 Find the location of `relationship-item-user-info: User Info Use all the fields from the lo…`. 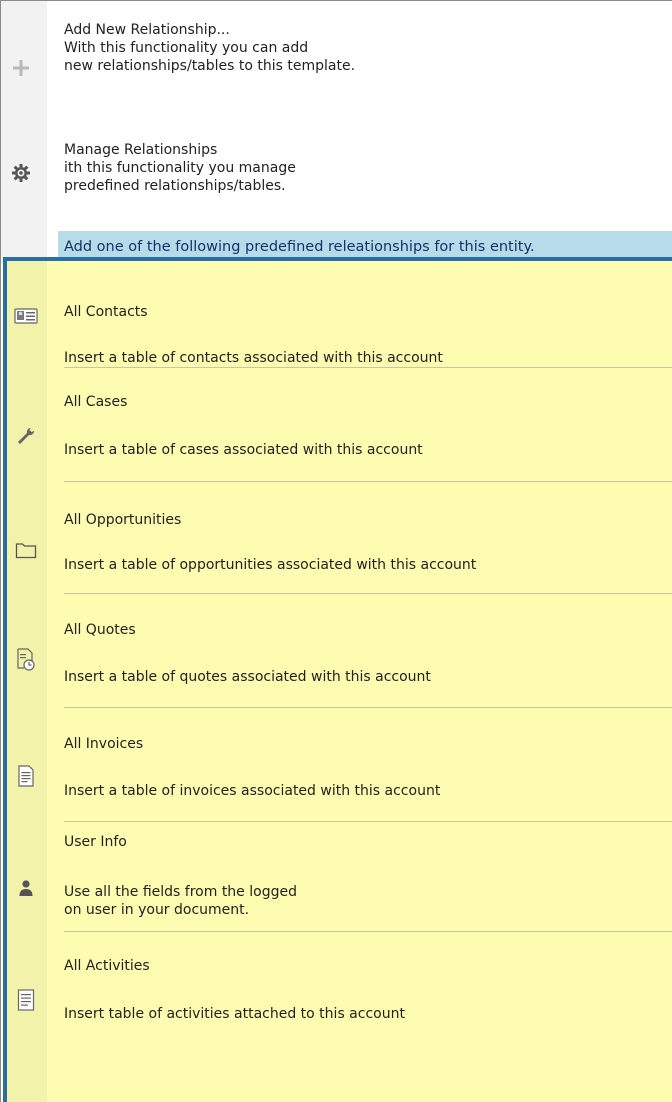

relationship-item-user-info: User Info Use all the fields from the lo… is located at coordinates (339, 878).